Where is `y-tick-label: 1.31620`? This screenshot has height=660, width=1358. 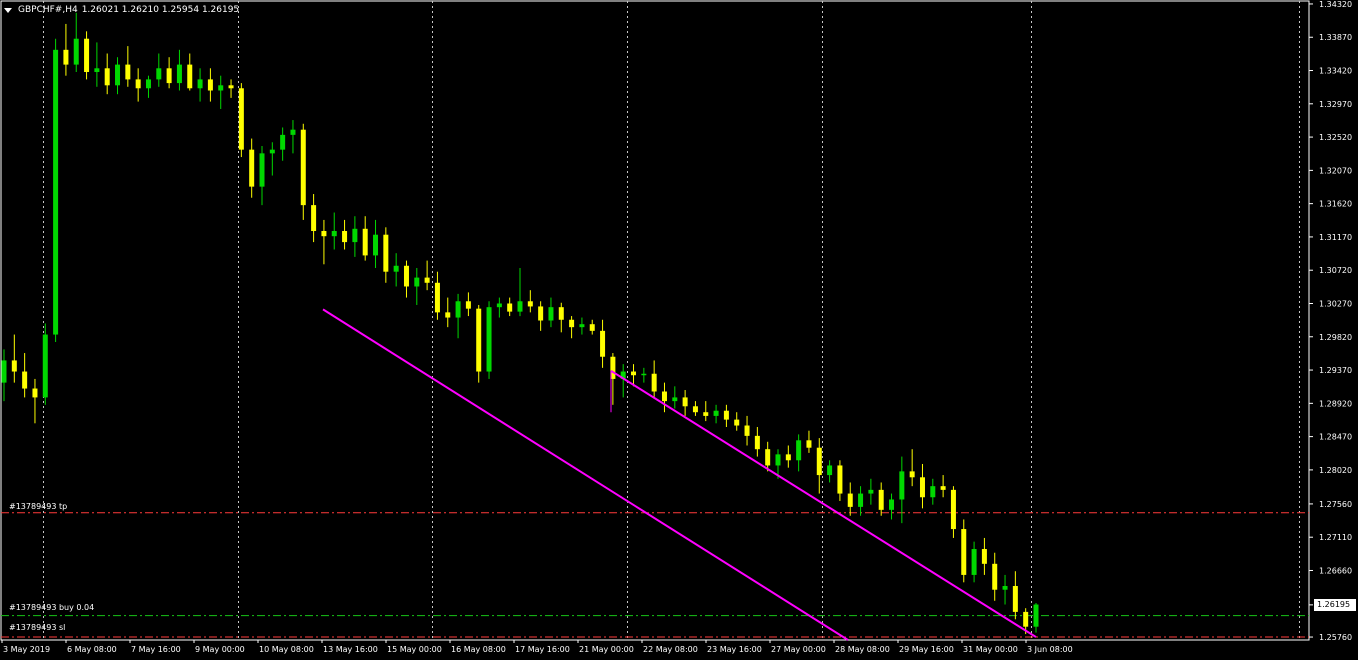
y-tick-label: 1.31620 is located at coordinates (1335, 204).